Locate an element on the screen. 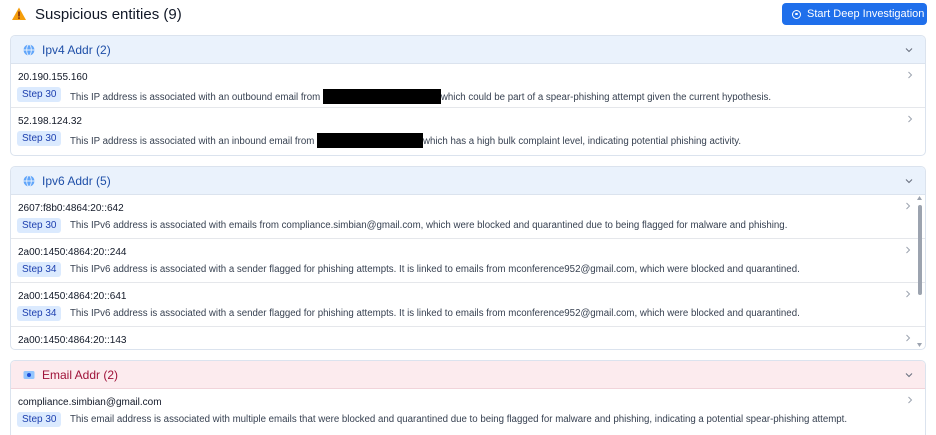 The width and height of the screenshot is (936, 435). page-title: Suspicious entities (9) is located at coordinates (108, 14).